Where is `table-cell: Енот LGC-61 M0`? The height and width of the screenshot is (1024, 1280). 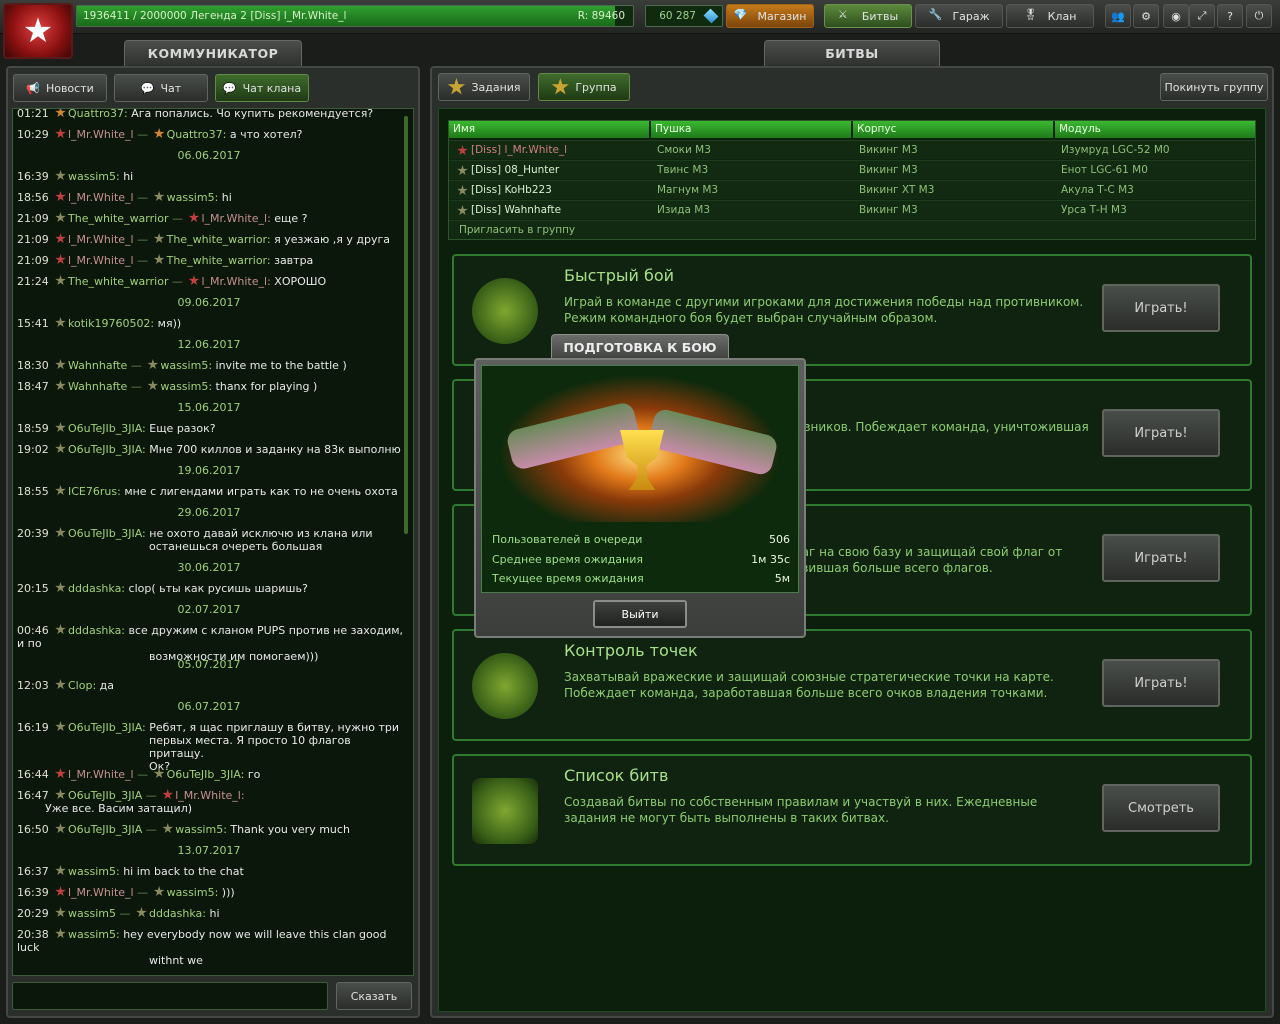 table-cell: Енот LGC-61 M0 is located at coordinates (1104, 170).